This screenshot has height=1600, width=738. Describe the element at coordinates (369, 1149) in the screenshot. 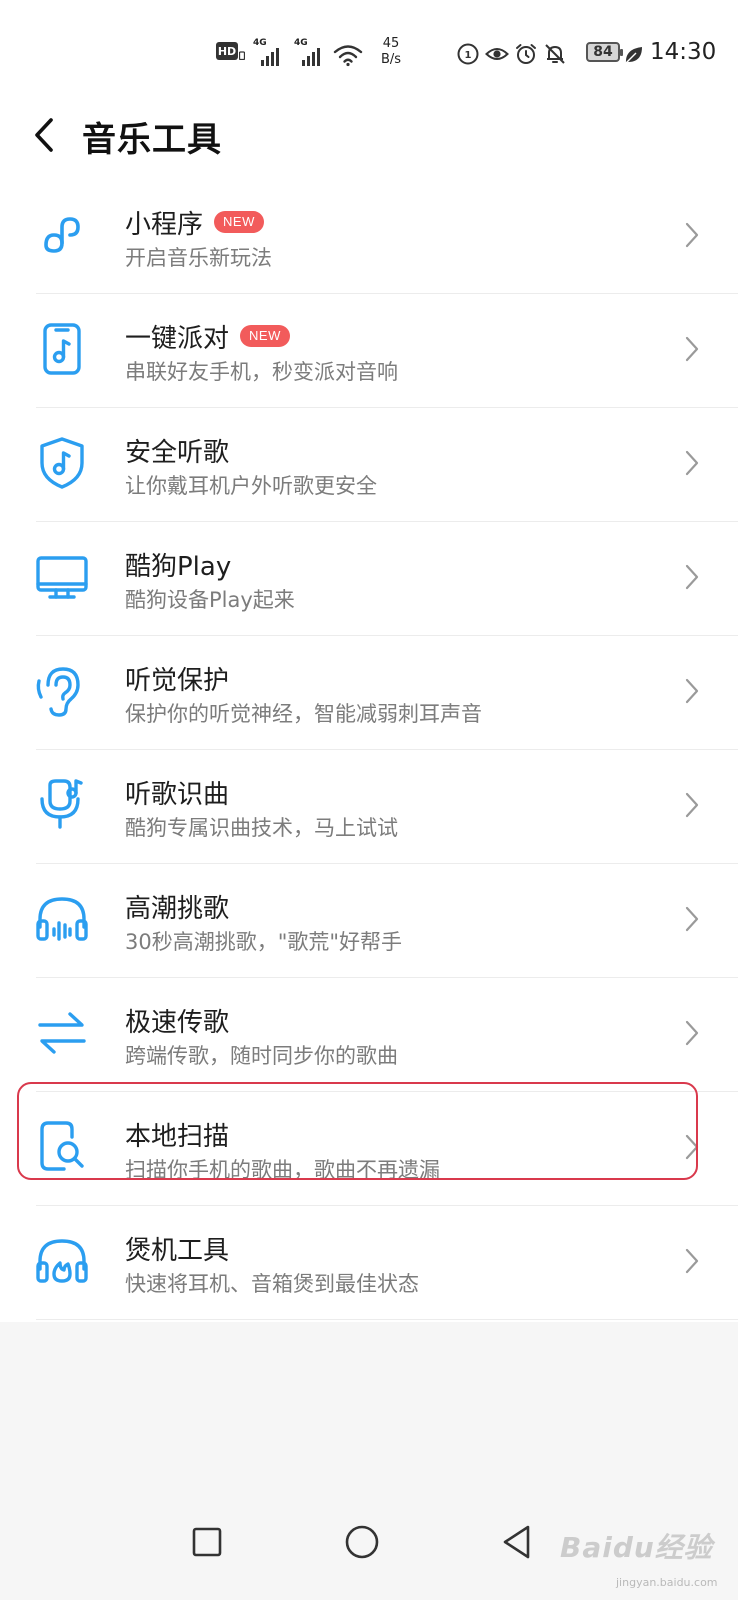

I see `tool-item-local-scan: 本地扫描 扫描你手机的歌曲，歌曲不再遗漏` at that location.